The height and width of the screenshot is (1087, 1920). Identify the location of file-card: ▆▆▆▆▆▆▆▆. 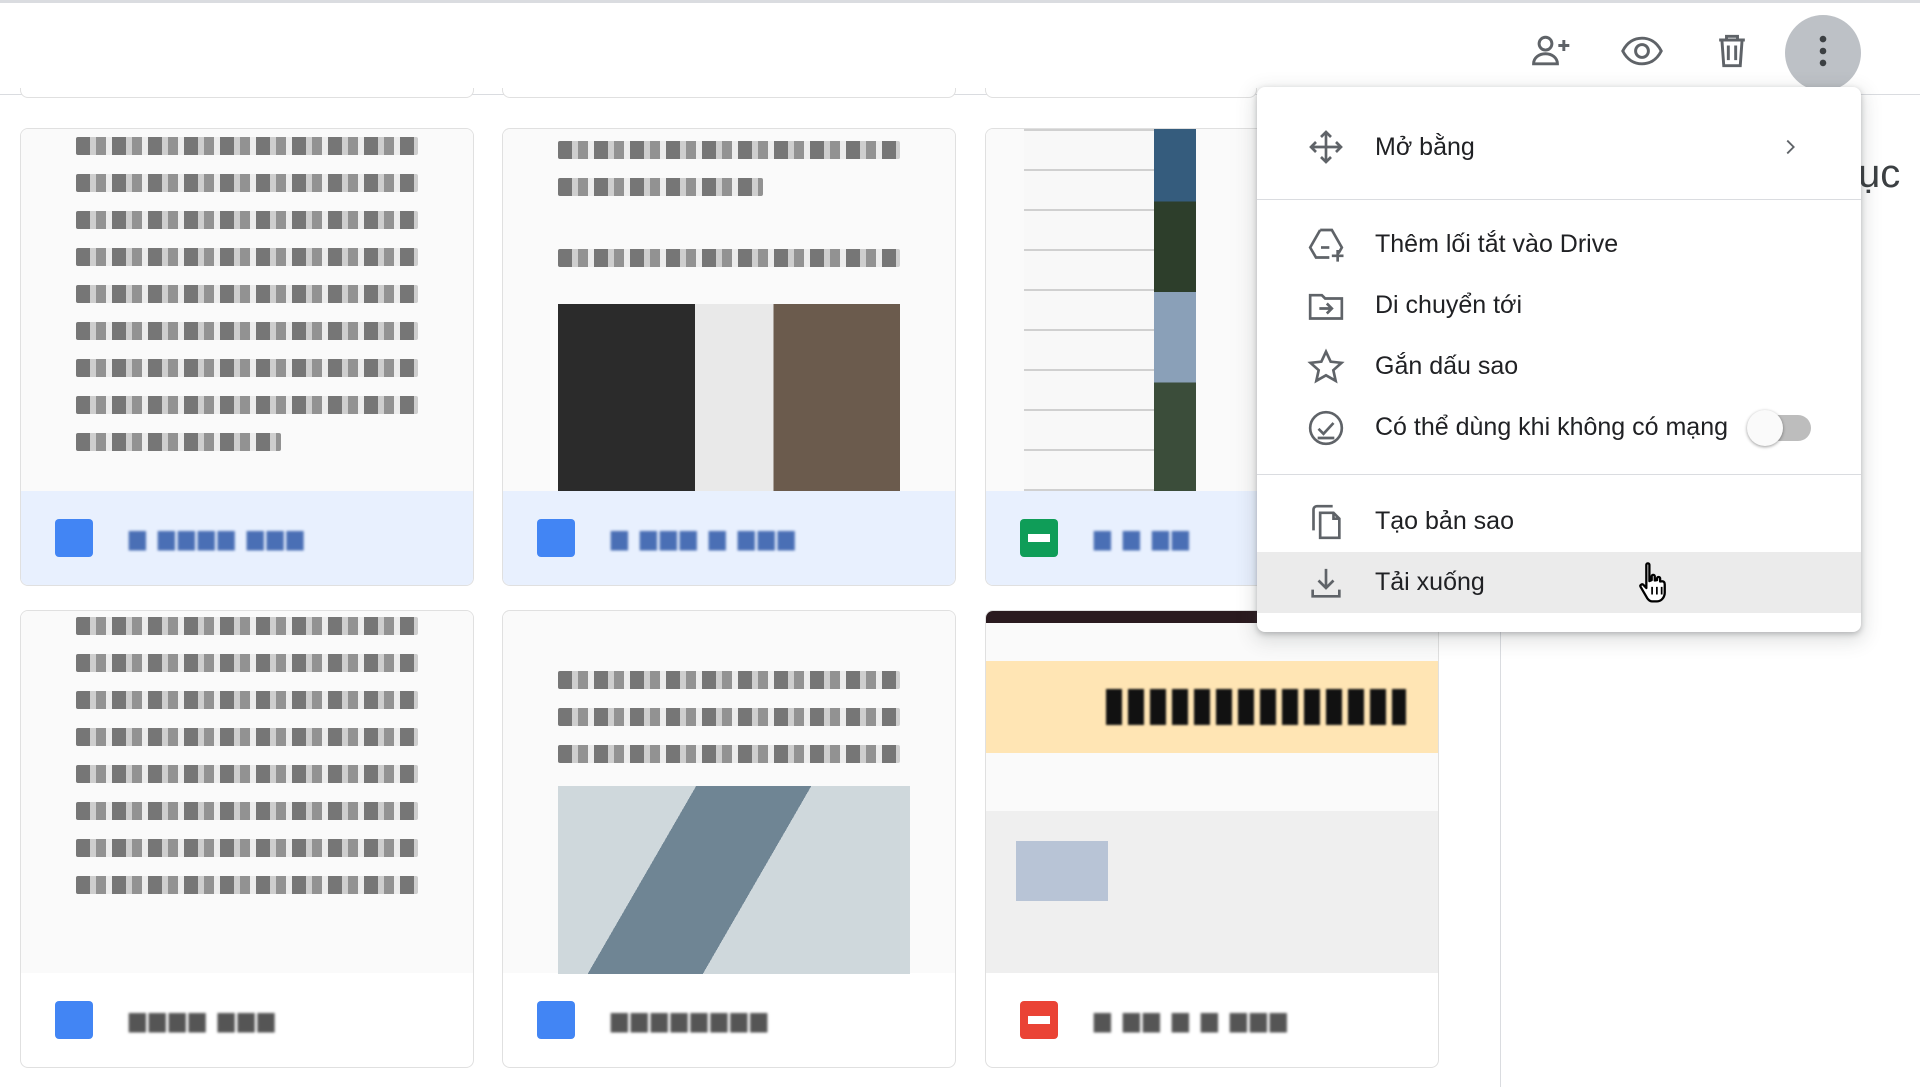
(729, 839).